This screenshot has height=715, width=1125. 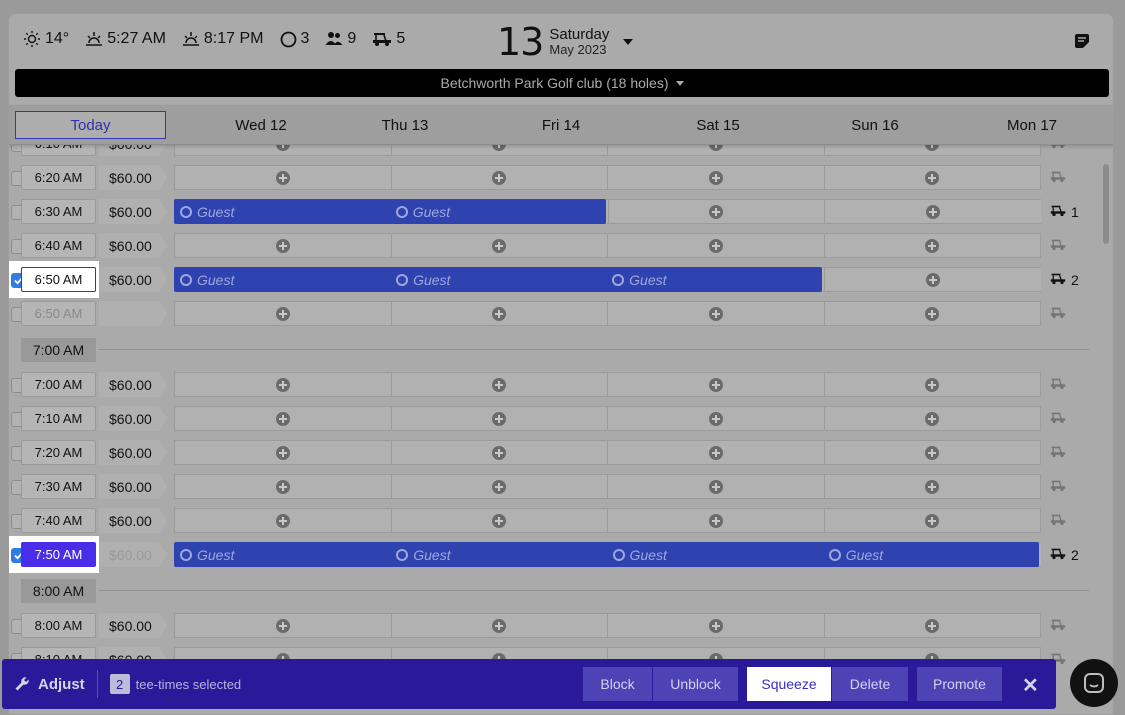 What do you see at coordinates (58, 211) in the screenshot?
I see `tee-time-button: 6:30 AM` at bounding box center [58, 211].